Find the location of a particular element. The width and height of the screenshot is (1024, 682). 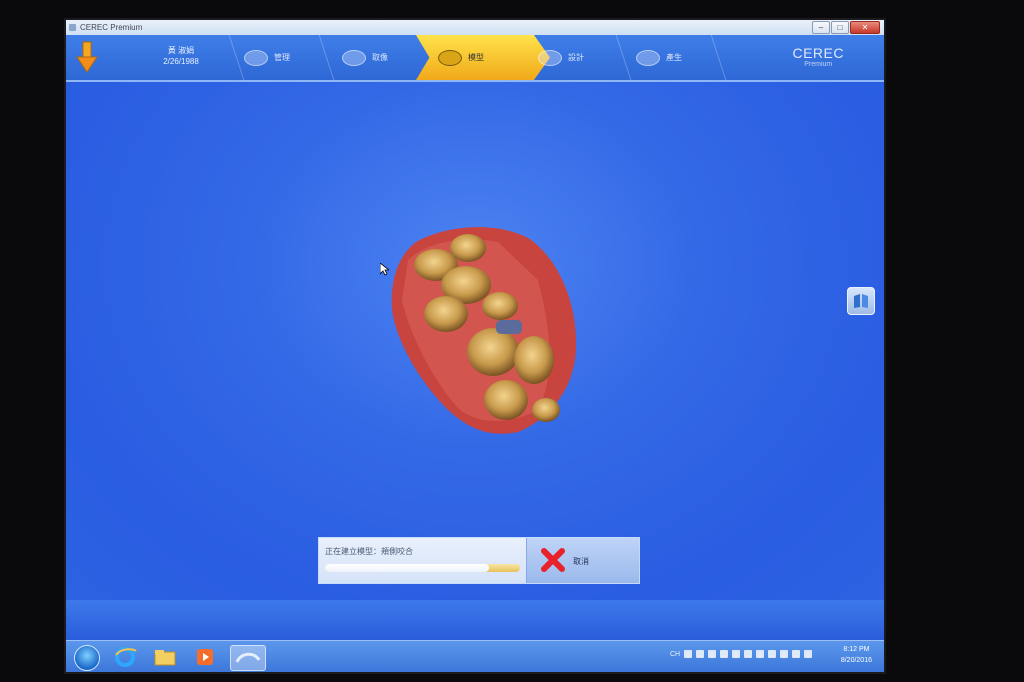

app-icon is located at coordinates (72, 27).